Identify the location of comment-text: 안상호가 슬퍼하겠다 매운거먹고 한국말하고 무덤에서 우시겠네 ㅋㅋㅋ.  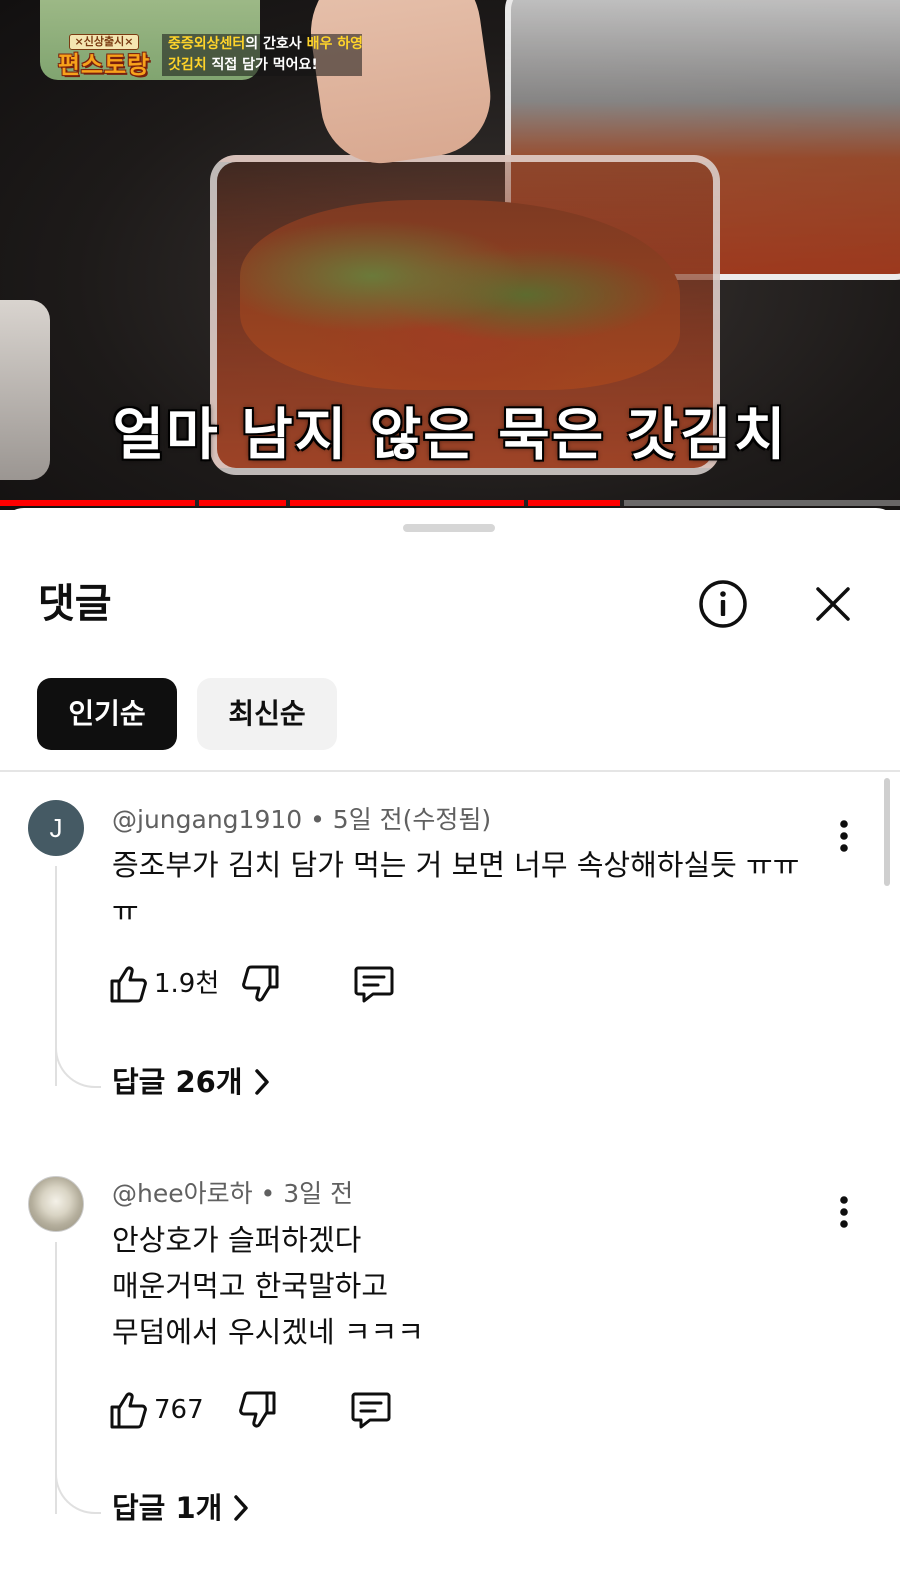
(472, 1286).